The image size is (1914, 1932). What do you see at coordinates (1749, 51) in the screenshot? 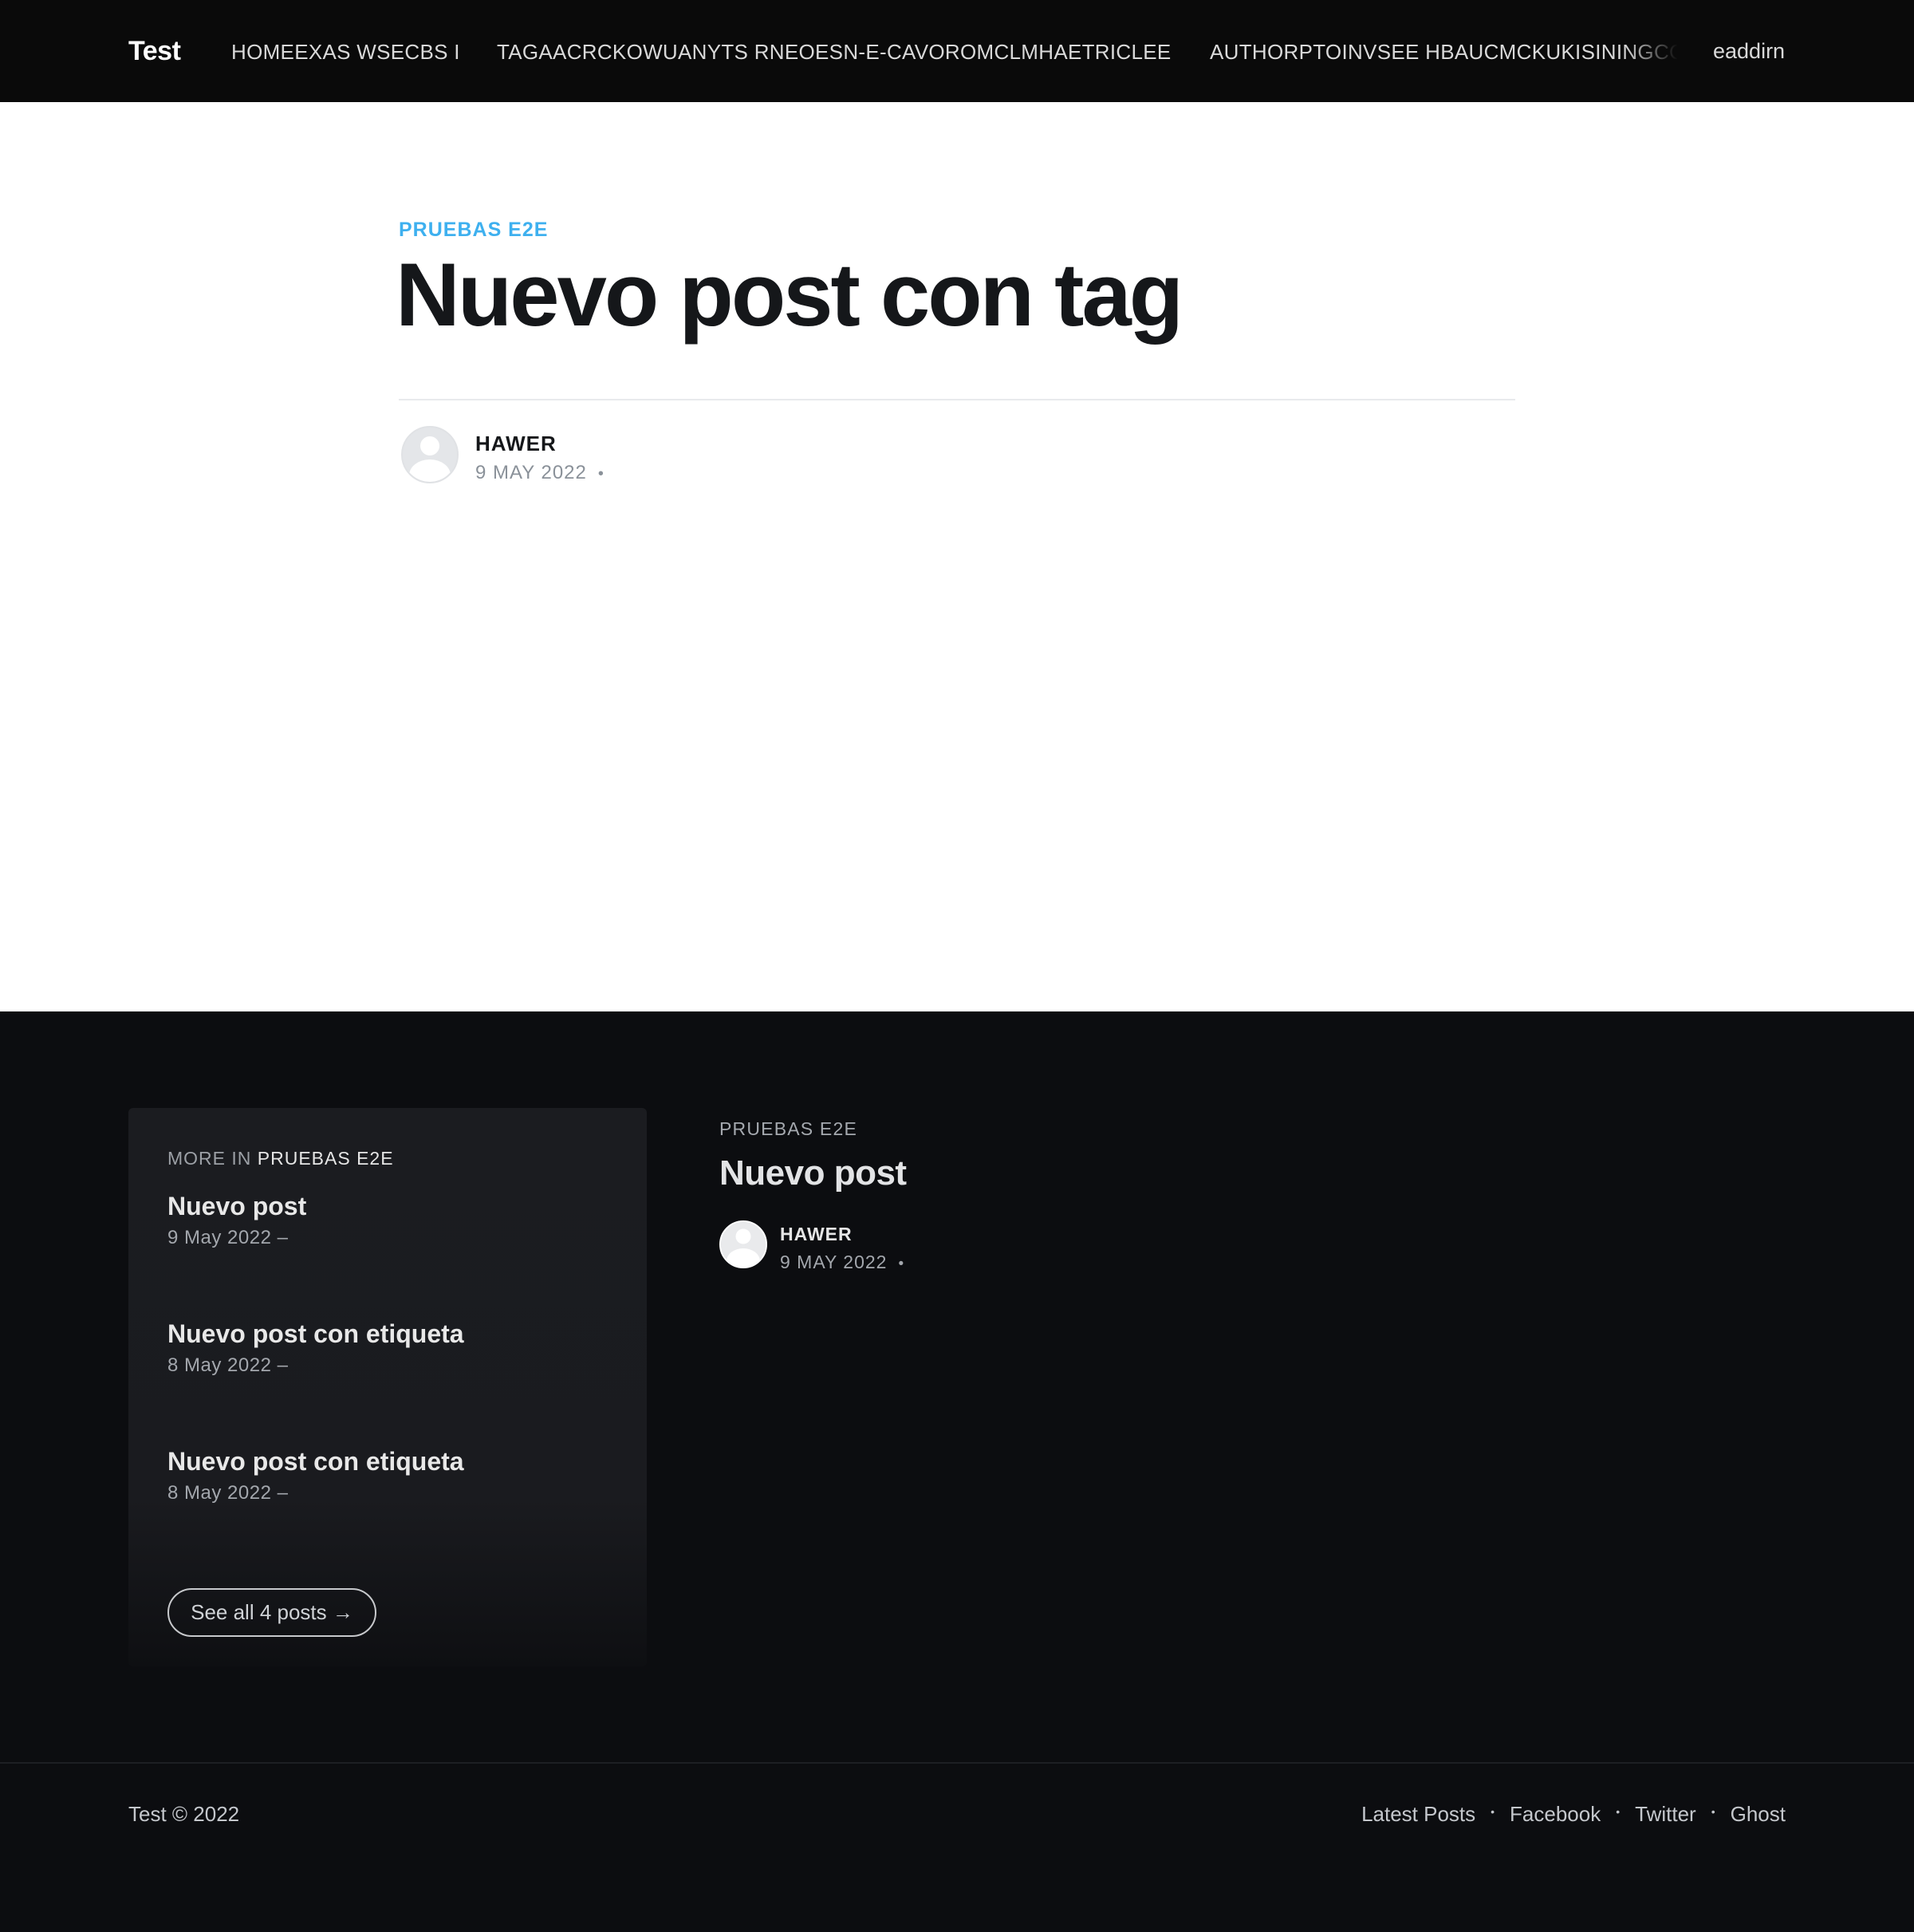
I see `header-extra-link: eaddirn` at bounding box center [1749, 51].